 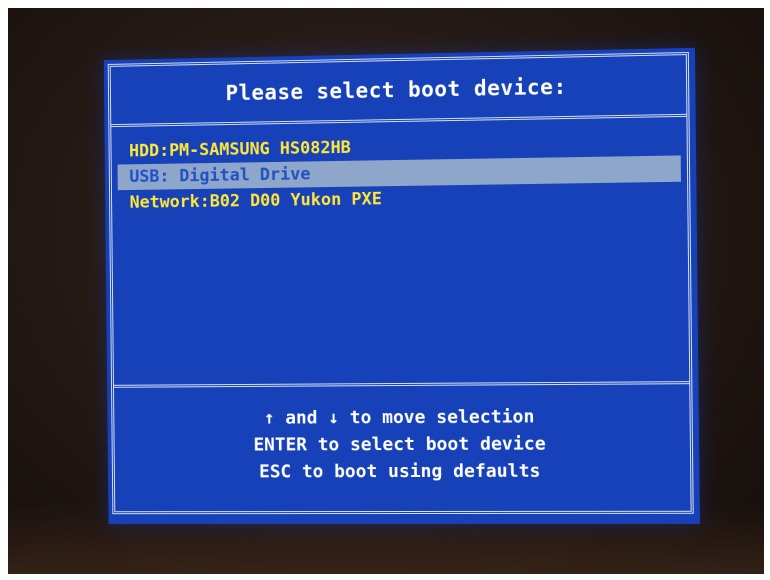 I want to click on help-esc-defaults: ESC to boot using defaults, so click(x=399, y=471).